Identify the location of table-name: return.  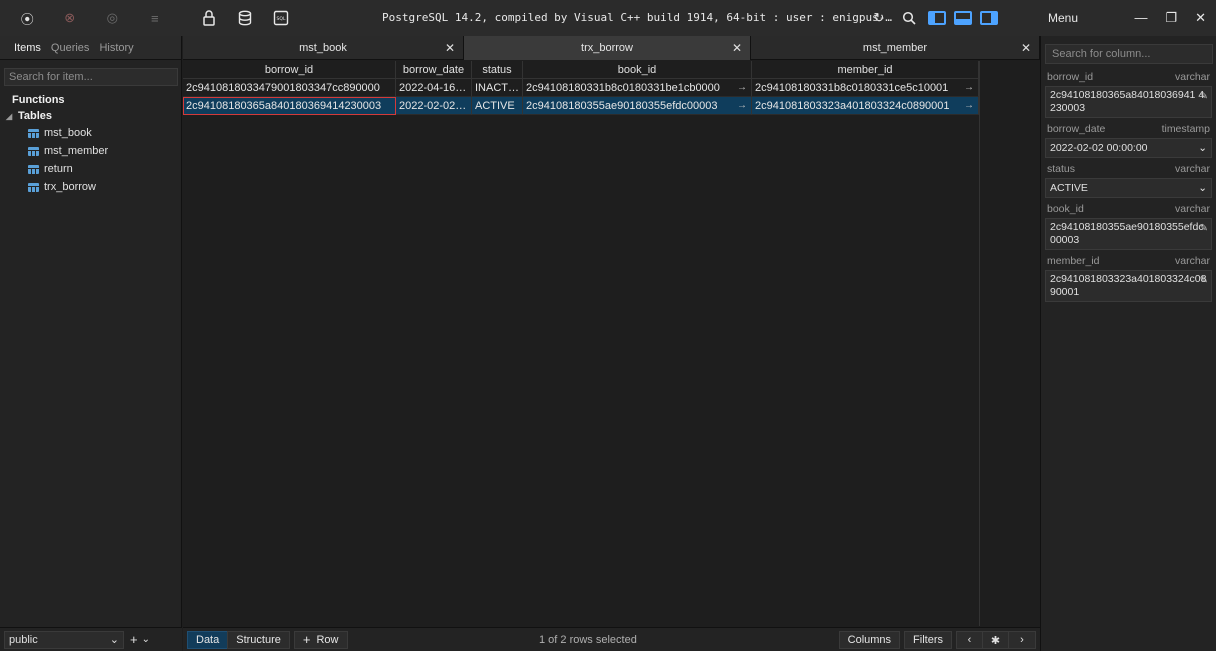
(58, 169).